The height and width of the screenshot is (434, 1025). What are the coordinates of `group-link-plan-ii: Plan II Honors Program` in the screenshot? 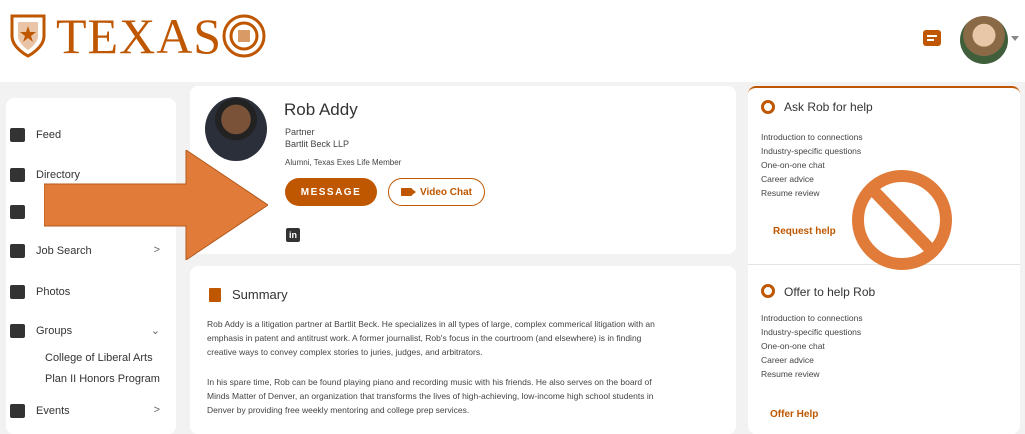 It's located at (102, 379).